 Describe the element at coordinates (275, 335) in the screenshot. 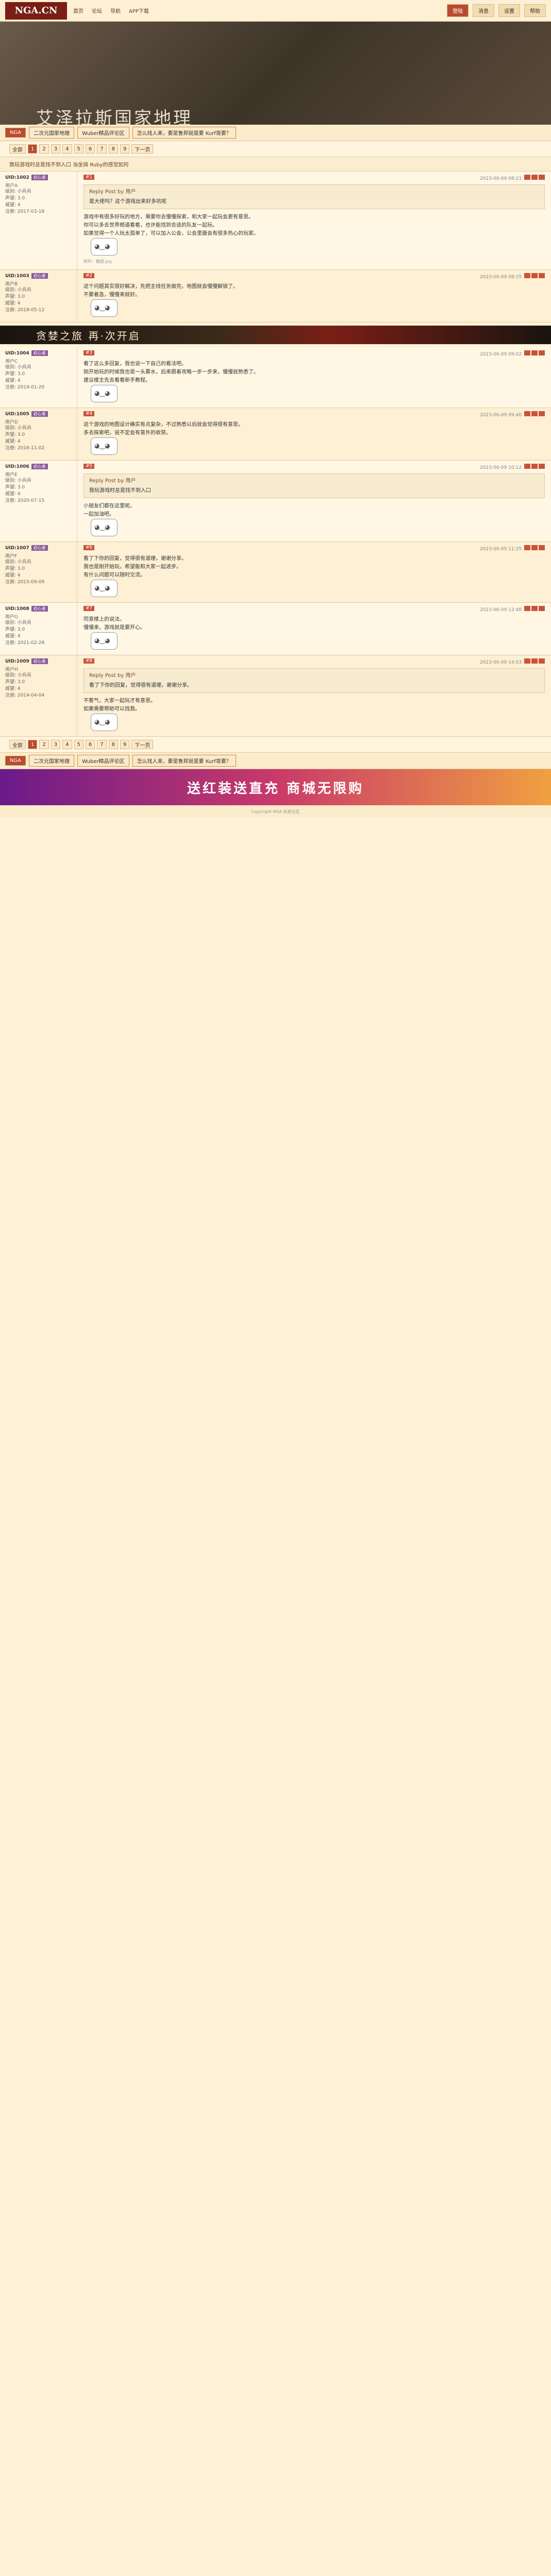

I see `mid-ad-banner: 贪婪之旅 再·次开启` at that location.